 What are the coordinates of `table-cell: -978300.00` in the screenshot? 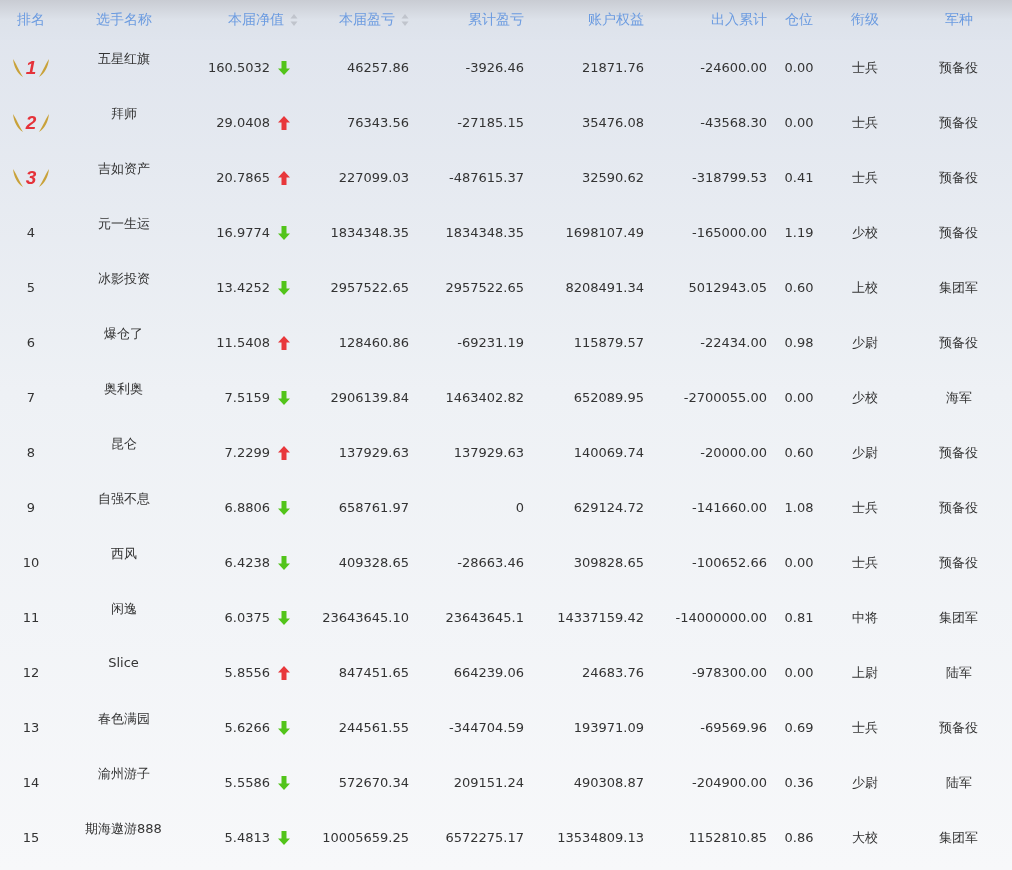 It's located at (729, 672).